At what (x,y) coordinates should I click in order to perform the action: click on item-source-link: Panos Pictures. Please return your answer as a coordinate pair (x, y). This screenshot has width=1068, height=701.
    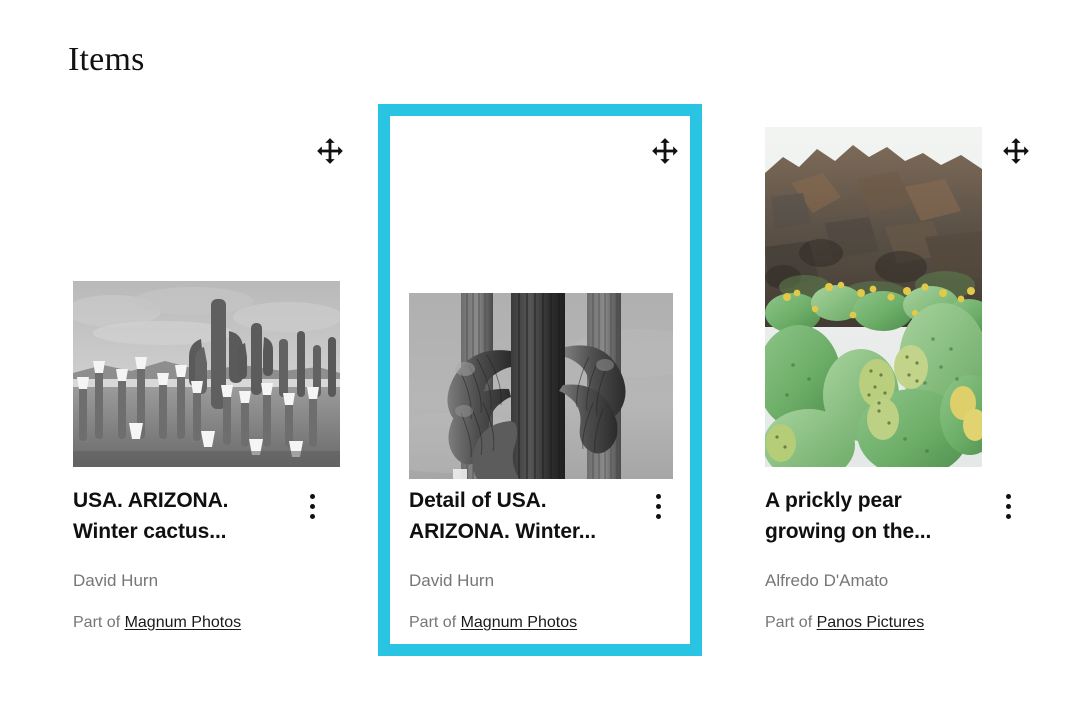
    Looking at the image, I should click on (871, 622).